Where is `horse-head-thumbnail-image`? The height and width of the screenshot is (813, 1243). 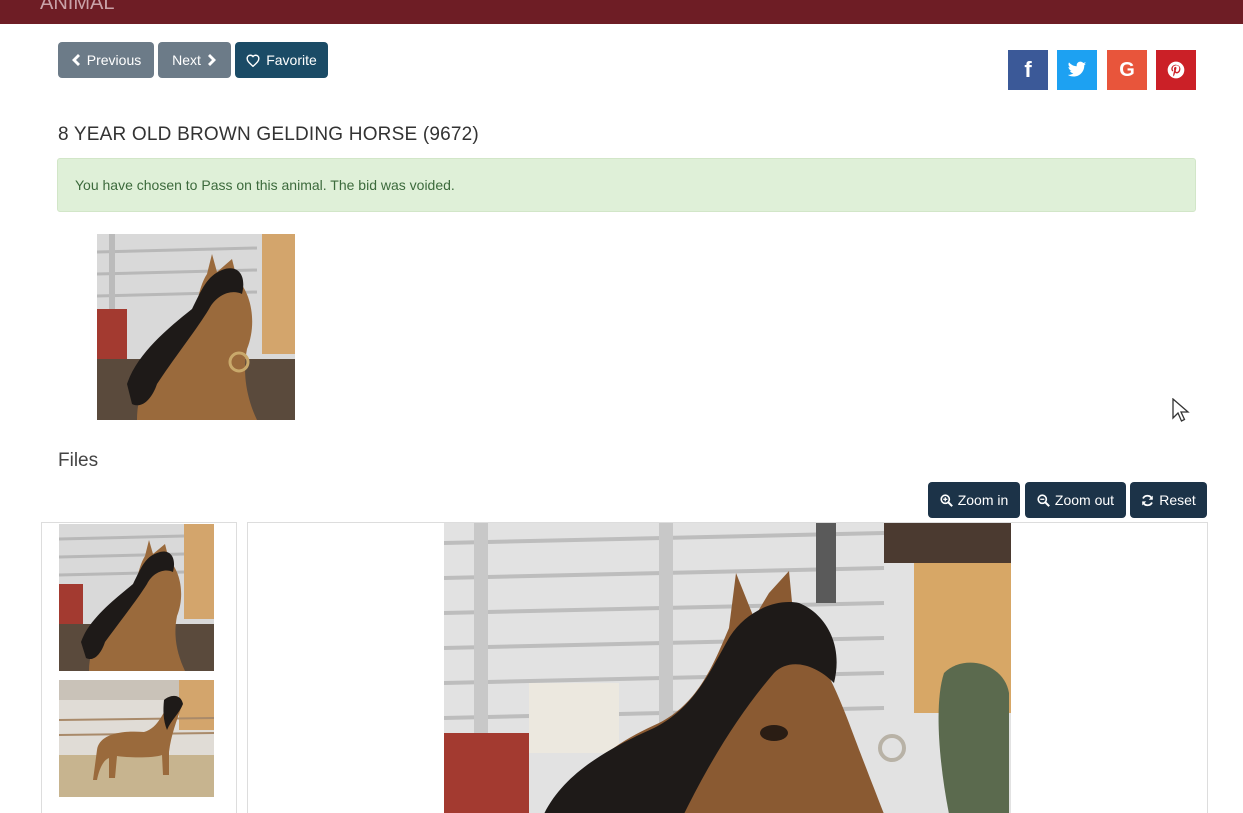
horse-head-thumbnail-image is located at coordinates (136, 597).